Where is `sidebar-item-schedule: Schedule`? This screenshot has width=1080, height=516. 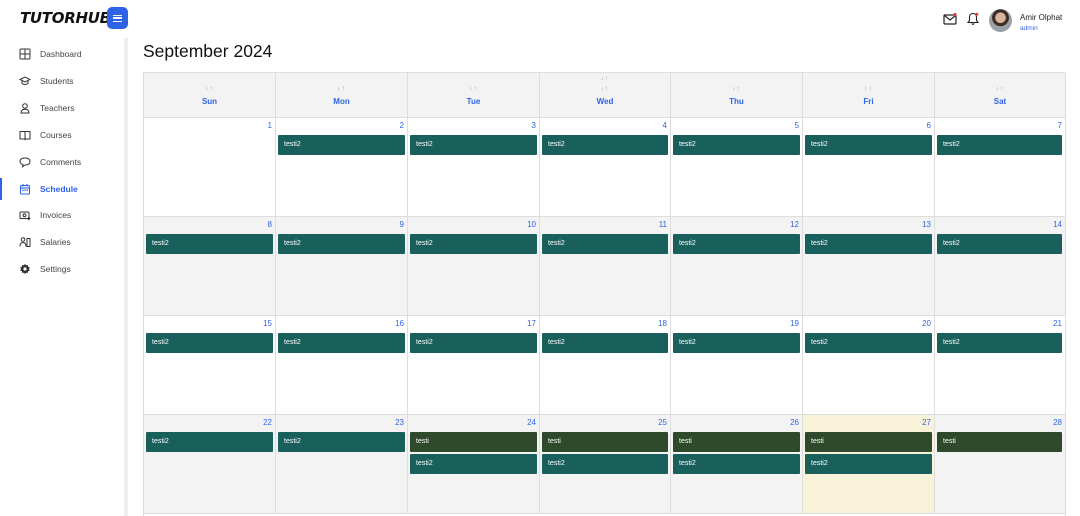 sidebar-item-schedule: Schedule is located at coordinates (62, 188).